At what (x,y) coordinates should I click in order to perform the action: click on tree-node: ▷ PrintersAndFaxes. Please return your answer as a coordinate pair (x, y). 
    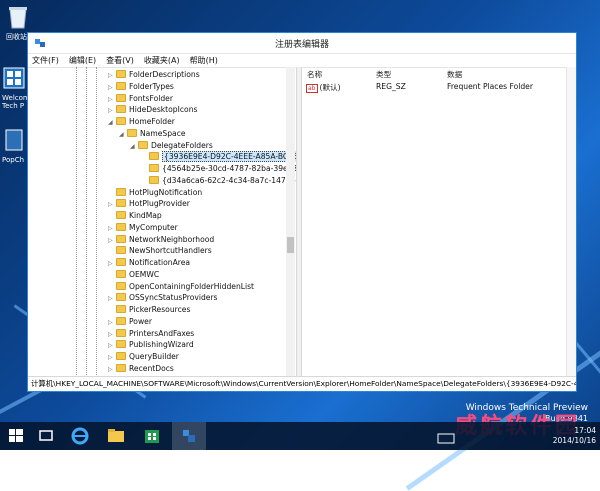
    Looking at the image, I should click on (151, 333).